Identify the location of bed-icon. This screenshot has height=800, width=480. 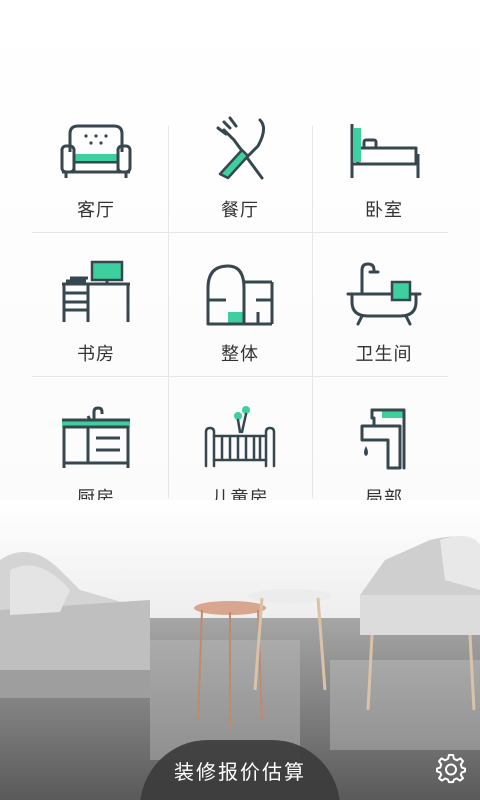
(385, 151).